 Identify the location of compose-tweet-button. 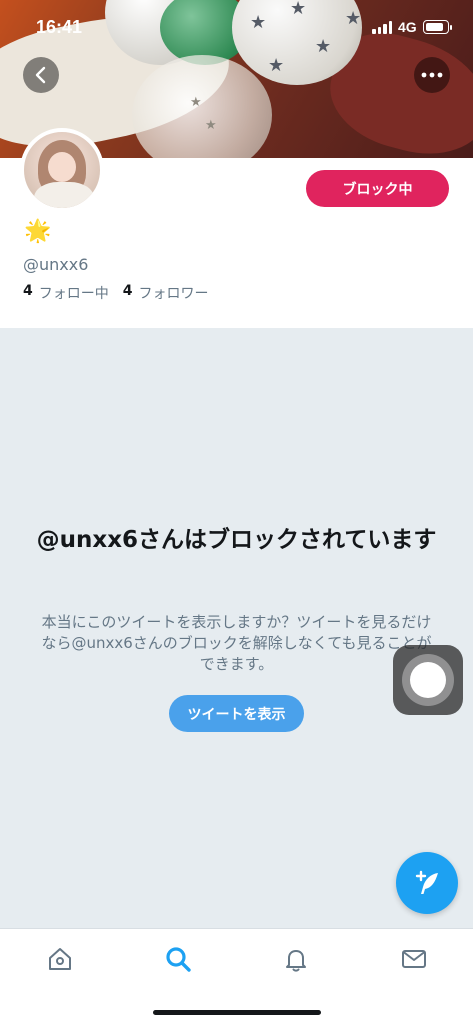
(427, 883).